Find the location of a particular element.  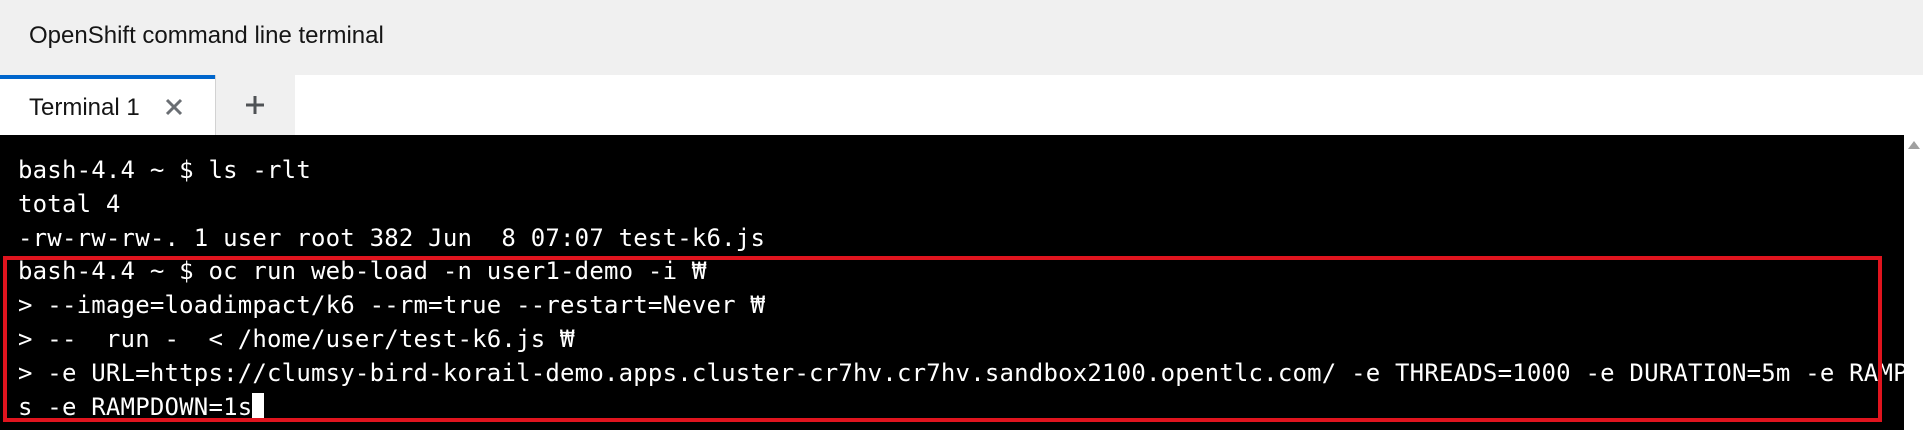

tab-bar: Terminal 1 is located at coordinates (961, 105).